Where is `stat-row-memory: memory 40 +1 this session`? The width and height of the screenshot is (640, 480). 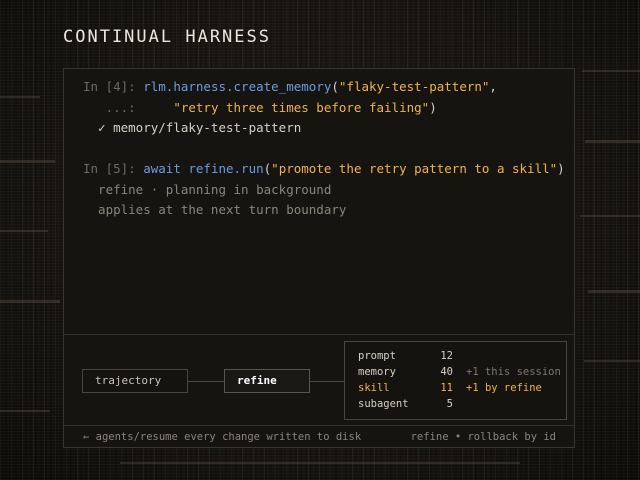 stat-row-memory: memory 40 +1 this session is located at coordinates (460, 372).